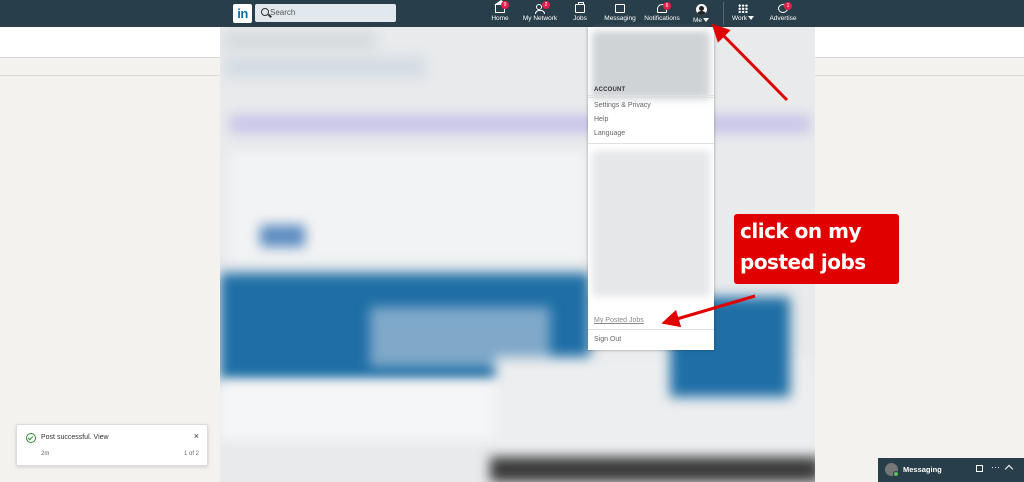 Image resolution: width=1024 pixels, height=482 pixels. What do you see at coordinates (701, 9) in the screenshot?
I see `avatar-icon` at bounding box center [701, 9].